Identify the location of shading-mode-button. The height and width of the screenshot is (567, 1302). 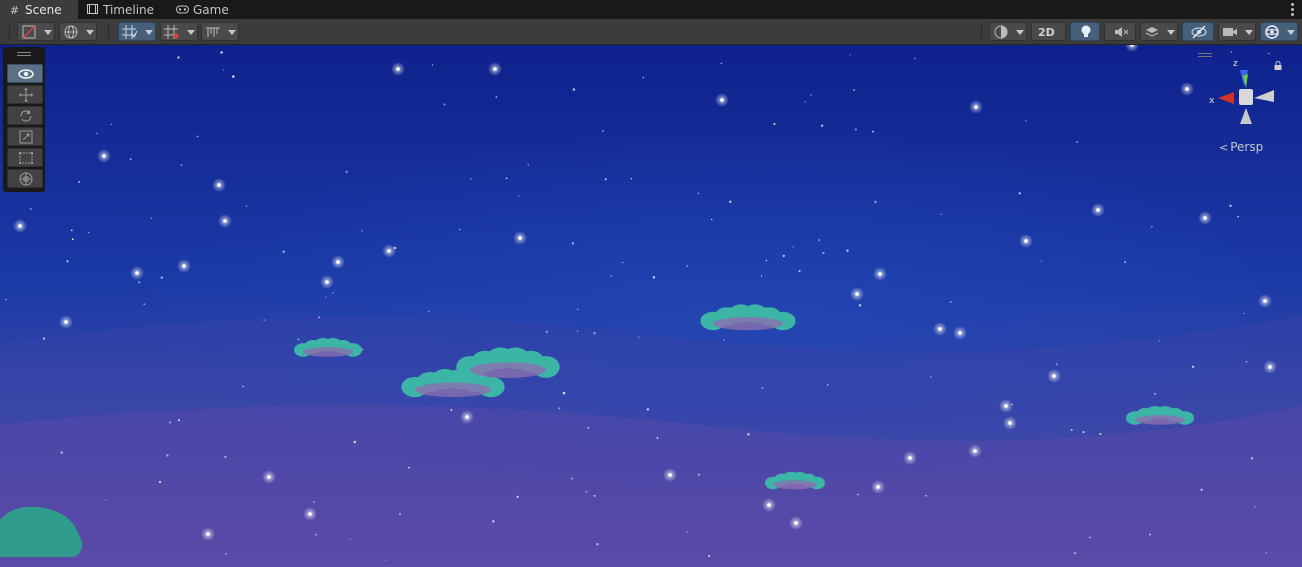
(1008, 31).